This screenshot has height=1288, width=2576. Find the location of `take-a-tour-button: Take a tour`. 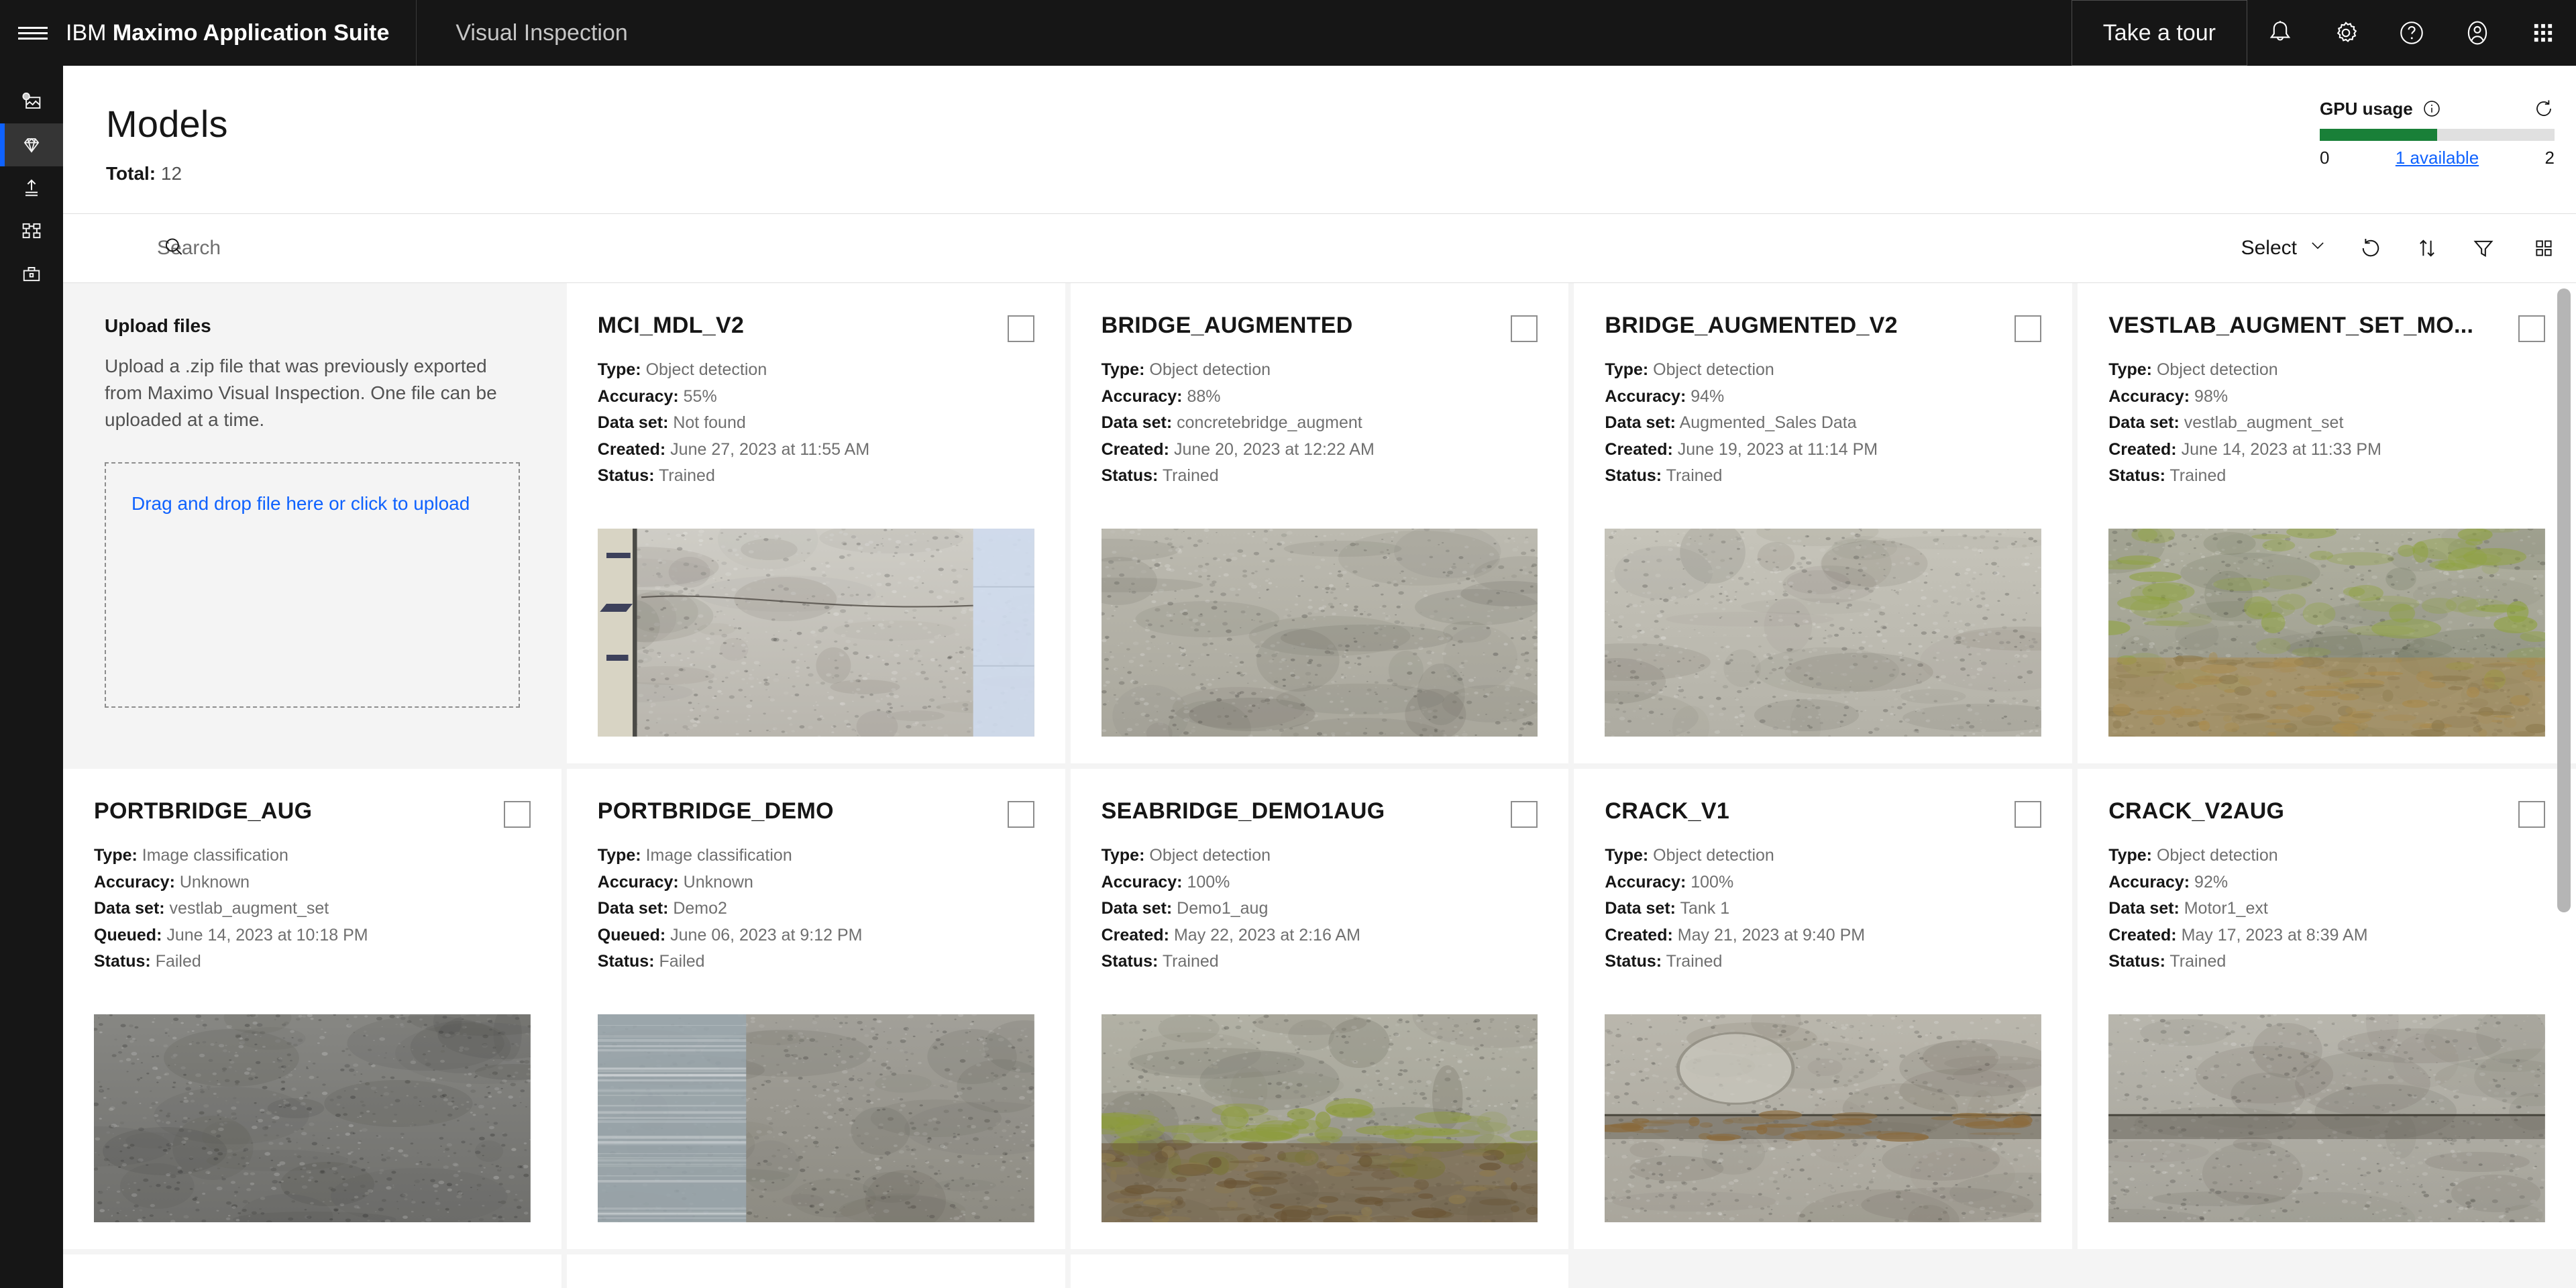

take-a-tour-button: Take a tour is located at coordinates (2159, 33).